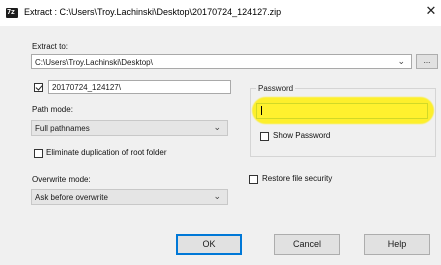 This screenshot has width=441, height=265. Describe the element at coordinates (129, 128) in the screenshot. I see `path-mode-dropdown: Full pathnames ⌄` at that location.